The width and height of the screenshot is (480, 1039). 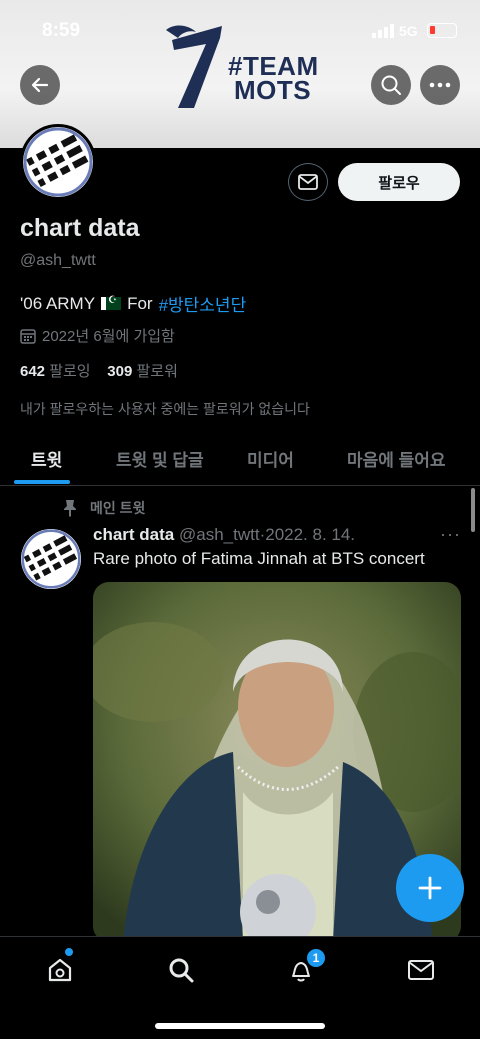 What do you see at coordinates (118, 508) in the screenshot?
I see `pinned-text: 메인 트윗` at bounding box center [118, 508].